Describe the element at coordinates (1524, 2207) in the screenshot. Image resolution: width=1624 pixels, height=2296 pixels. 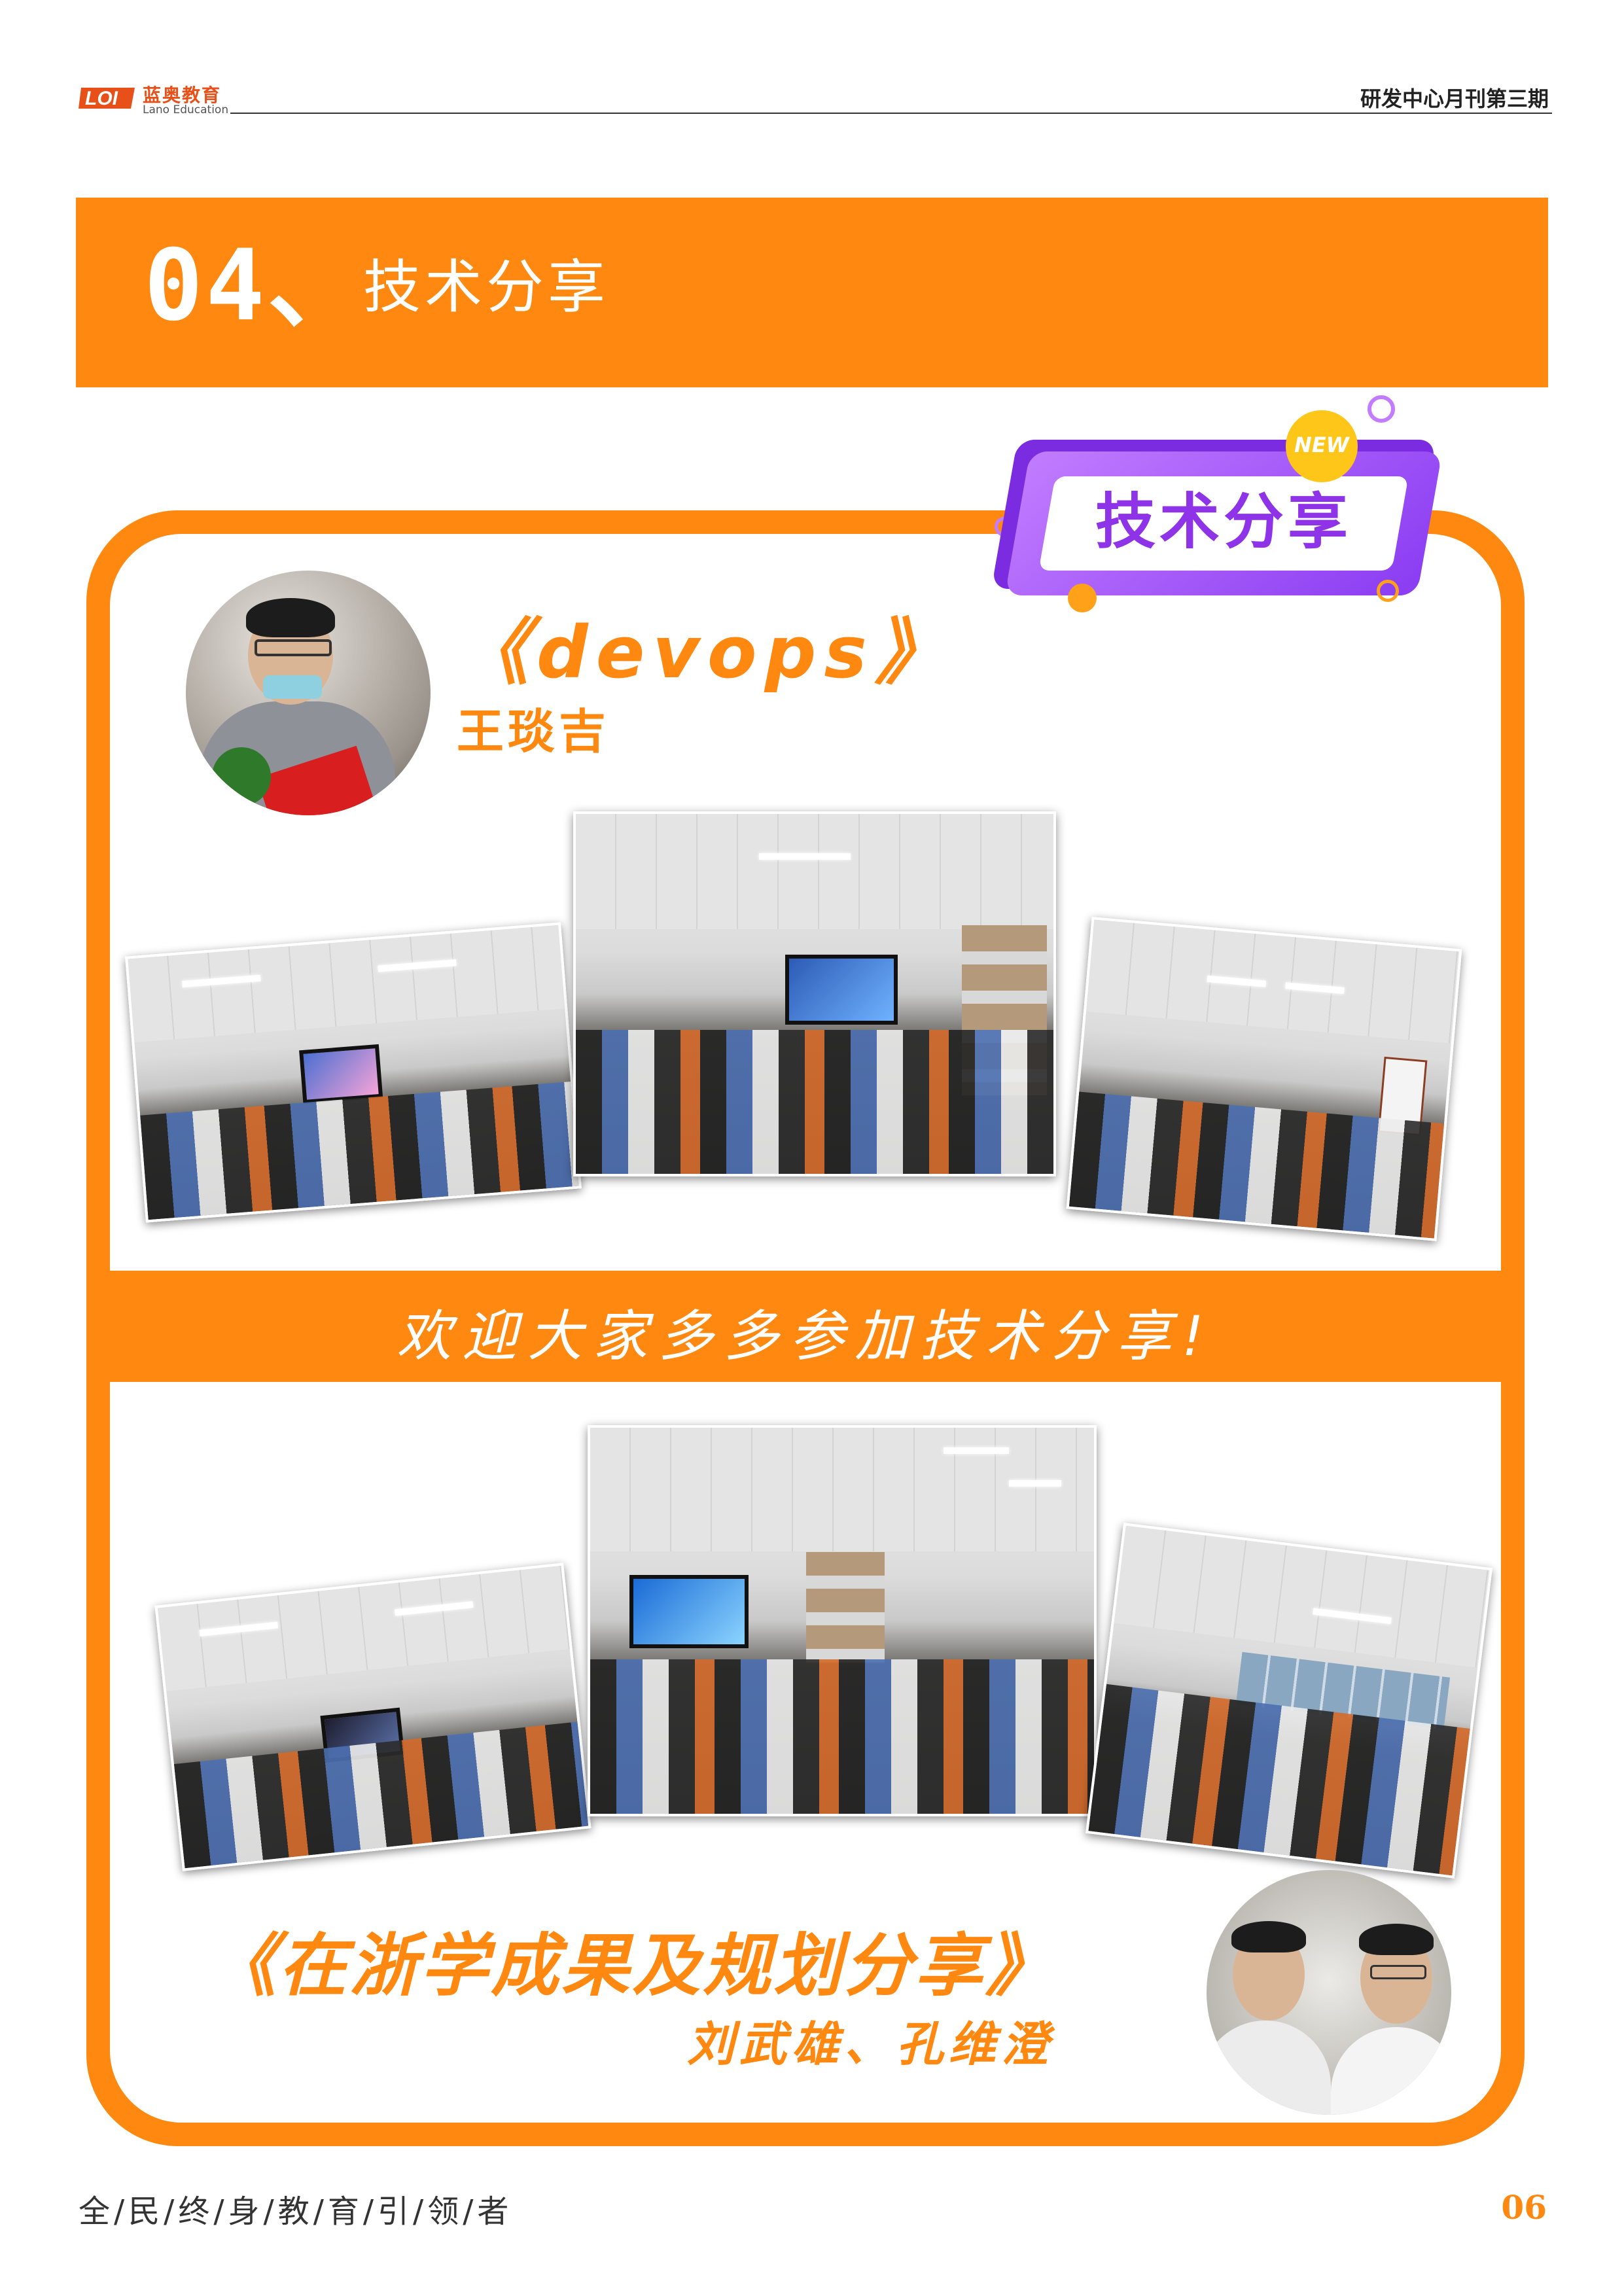
I see `page-number: 06` at that location.